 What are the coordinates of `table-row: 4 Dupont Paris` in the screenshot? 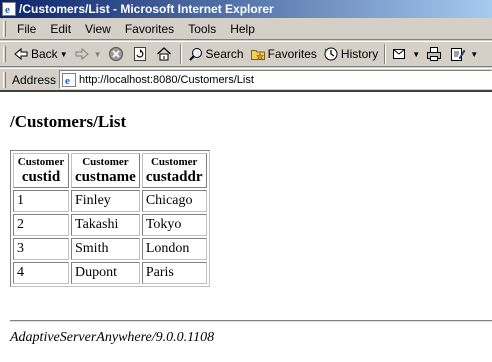 It's located at (110, 273).